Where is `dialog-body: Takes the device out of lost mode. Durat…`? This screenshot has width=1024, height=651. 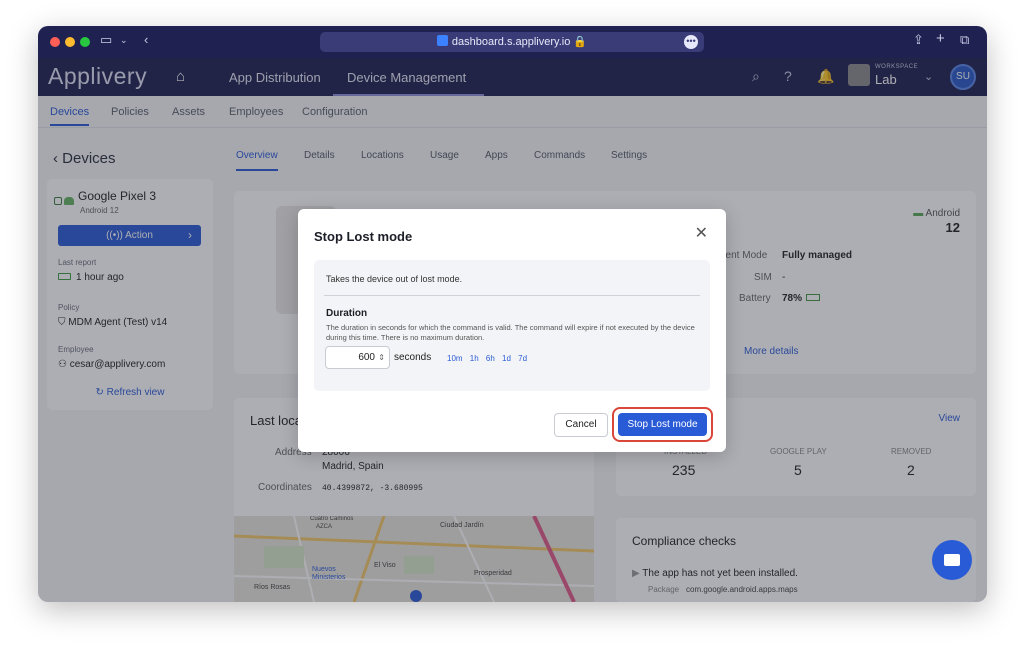 dialog-body: Takes the device out of lost mode. Durat… is located at coordinates (512, 325).